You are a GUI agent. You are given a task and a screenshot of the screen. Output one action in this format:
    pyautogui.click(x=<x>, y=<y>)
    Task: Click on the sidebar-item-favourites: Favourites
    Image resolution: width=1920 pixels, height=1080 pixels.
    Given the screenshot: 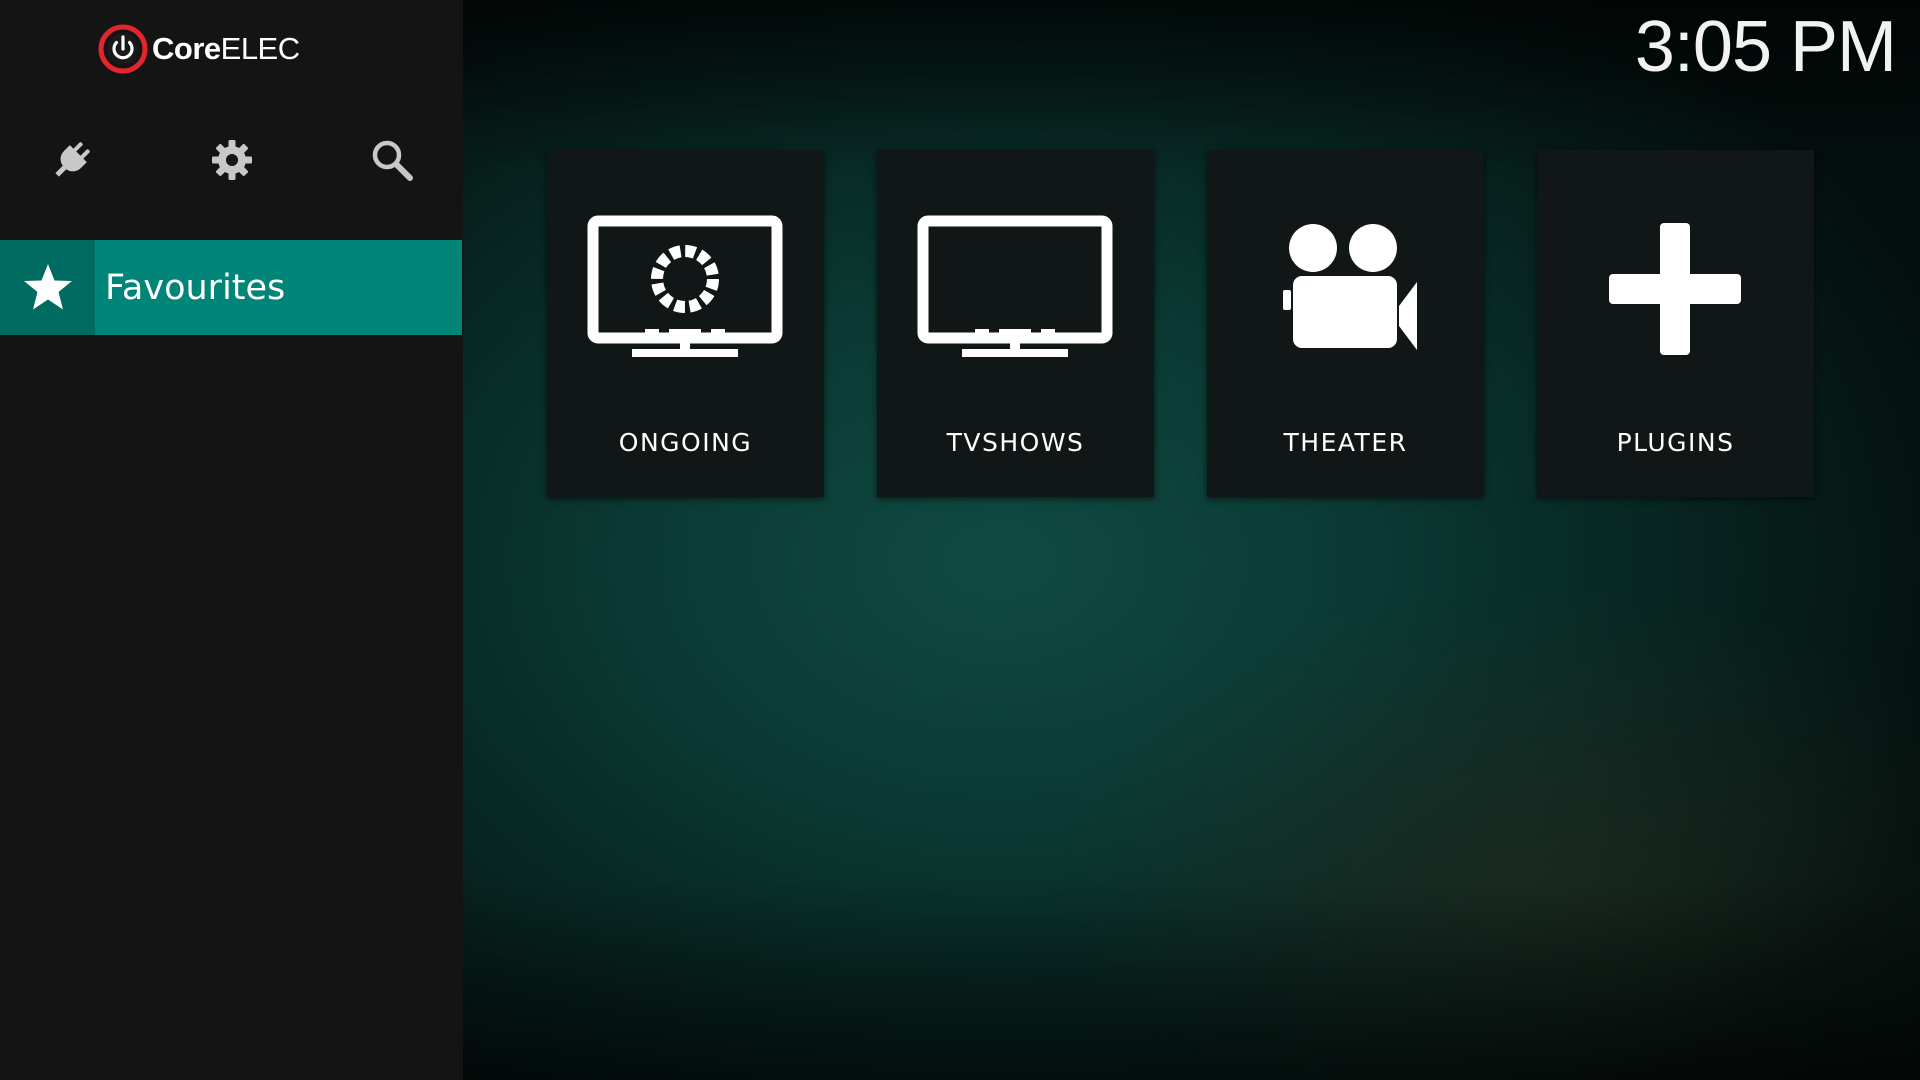 What is the action you would take?
    pyautogui.click(x=231, y=287)
    